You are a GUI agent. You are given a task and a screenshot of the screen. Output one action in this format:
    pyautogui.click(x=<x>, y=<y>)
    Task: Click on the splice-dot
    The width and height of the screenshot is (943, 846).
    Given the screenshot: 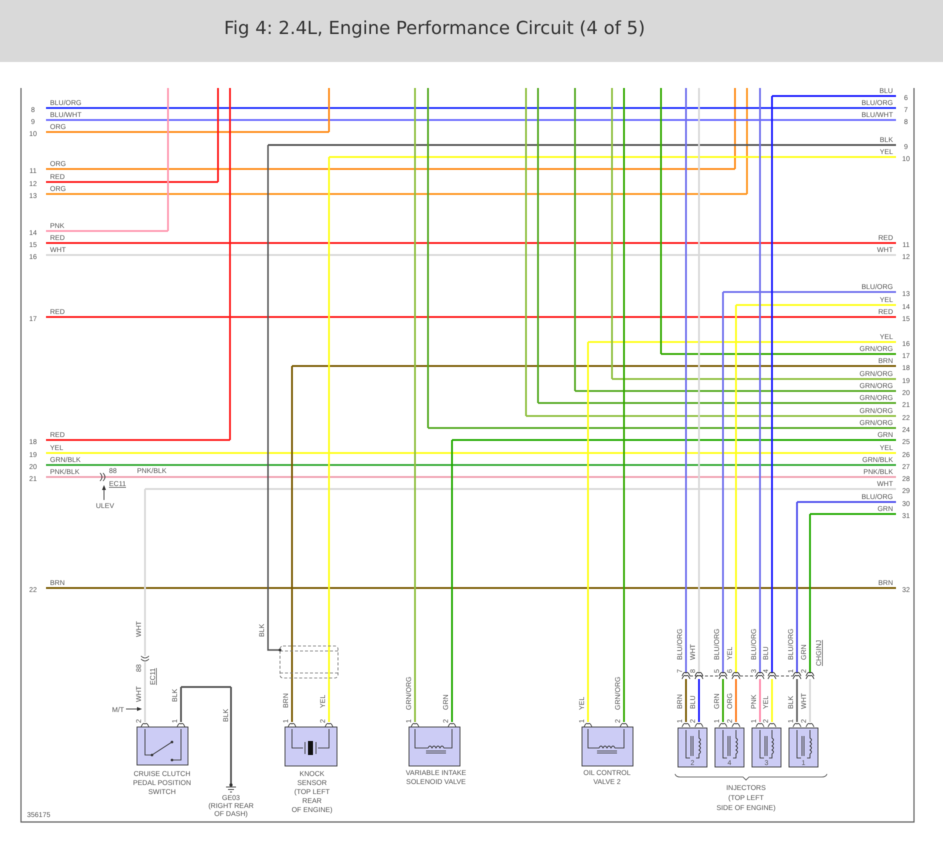 What is the action you would take?
    pyautogui.click(x=280, y=650)
    